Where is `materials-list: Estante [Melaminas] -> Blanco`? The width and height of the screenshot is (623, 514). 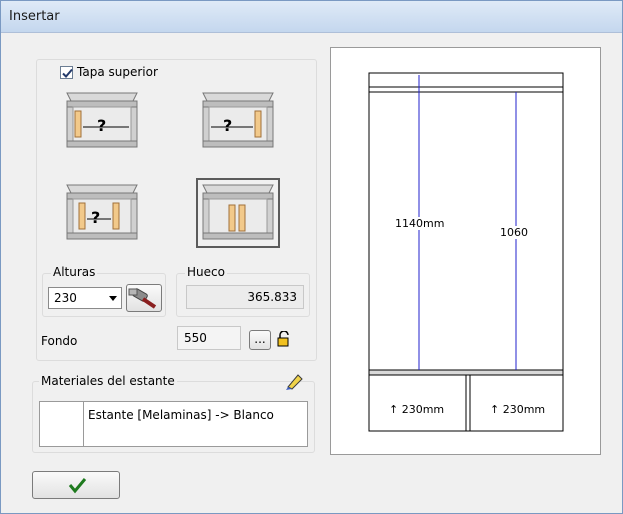 materials-list: Estante [Melaminas] -> Blanco is located at coordinates (173, 424).